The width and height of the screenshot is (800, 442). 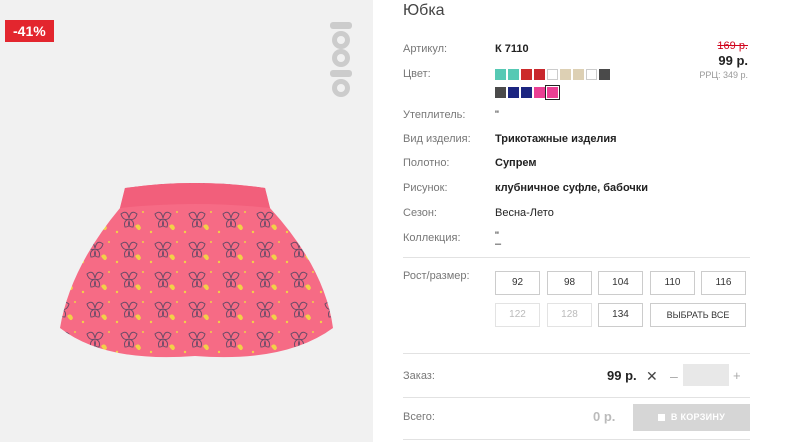 What do you see at coordinates (497, 115) in the screenshot?
I see `insulation-value: "` at bounding box center [497, 115].